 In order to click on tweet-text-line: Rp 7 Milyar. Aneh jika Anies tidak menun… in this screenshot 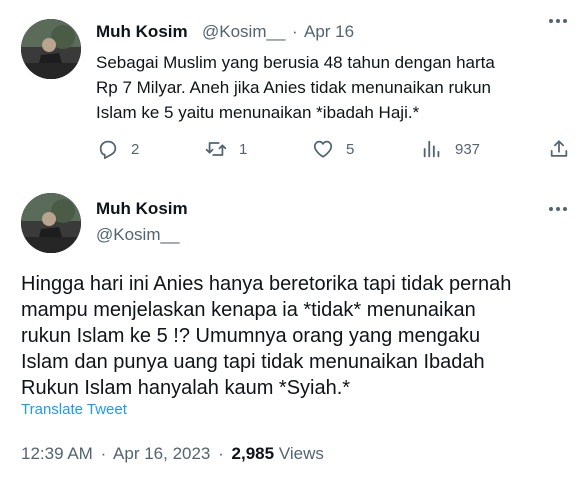, I will do `click(294, 87)`.